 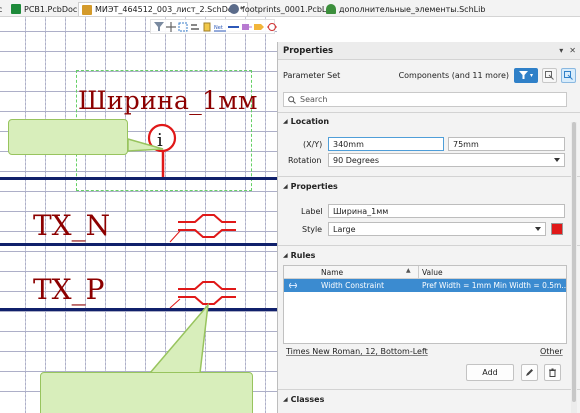 I want to click on label-input: Ширина_1мм, so click(x=446, y=211).